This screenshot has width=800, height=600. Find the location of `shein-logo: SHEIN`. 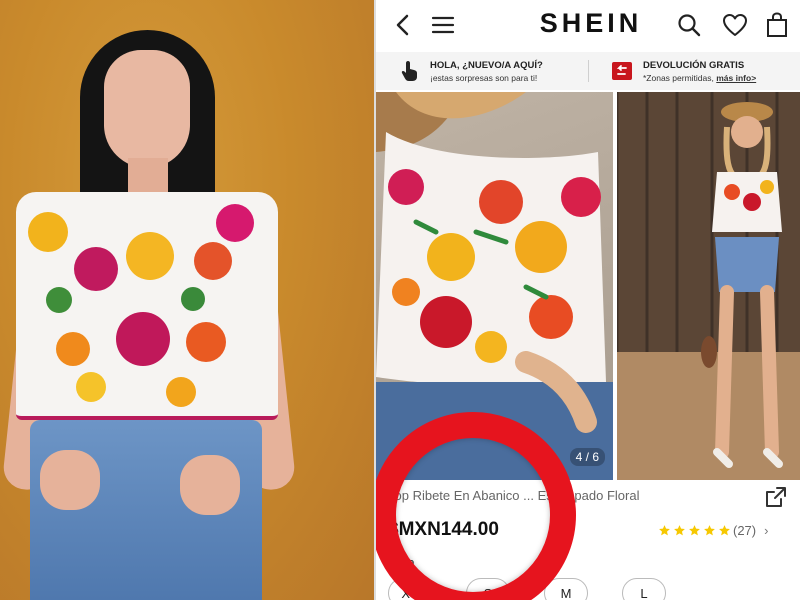

shein-logo: SHEIN is located at coordinates (591, 23).